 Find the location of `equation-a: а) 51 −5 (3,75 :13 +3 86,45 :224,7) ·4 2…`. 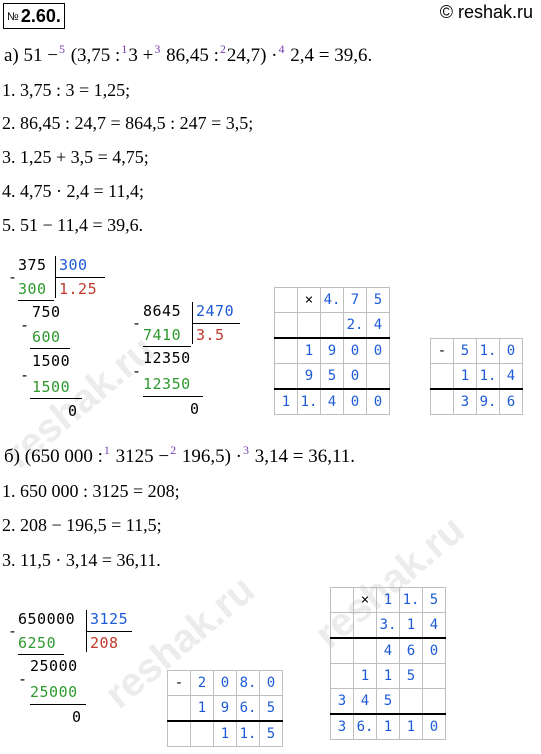

equation-a: а) 51 −5 (3,75 :13 +3 86,45 :224,7) ·4 2… is located at coordinates (188, 54).